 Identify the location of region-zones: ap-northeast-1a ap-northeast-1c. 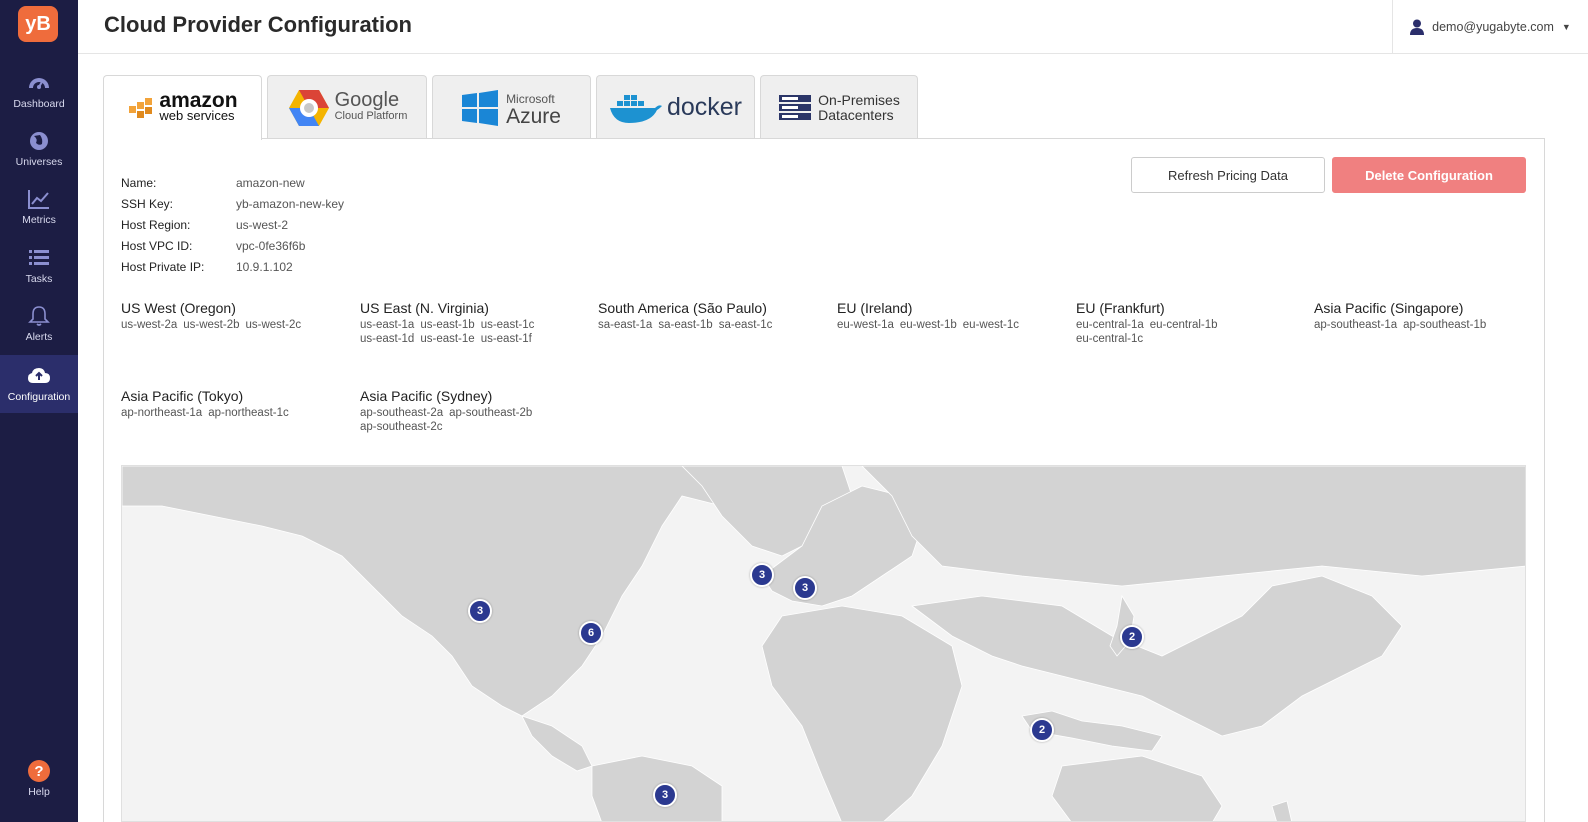
(233, 413).